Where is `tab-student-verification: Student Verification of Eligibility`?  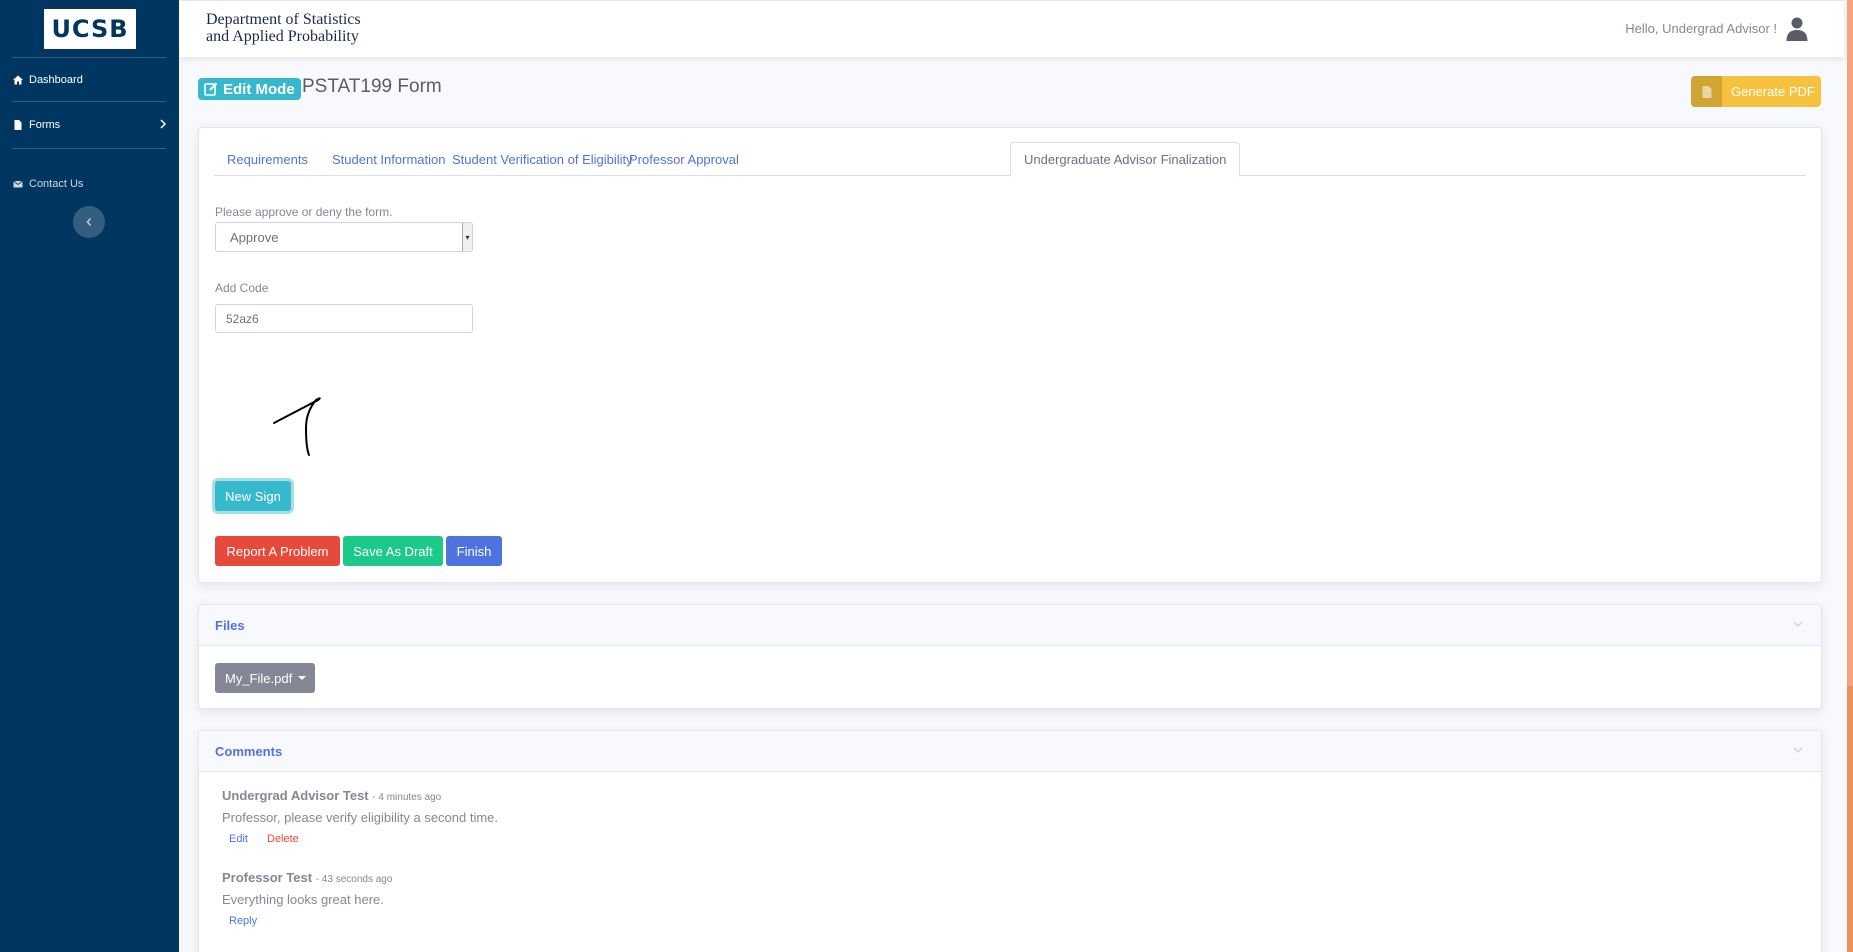 tab-student-verification: Student Verification of Eligibility is located at coordinates (542, 159).